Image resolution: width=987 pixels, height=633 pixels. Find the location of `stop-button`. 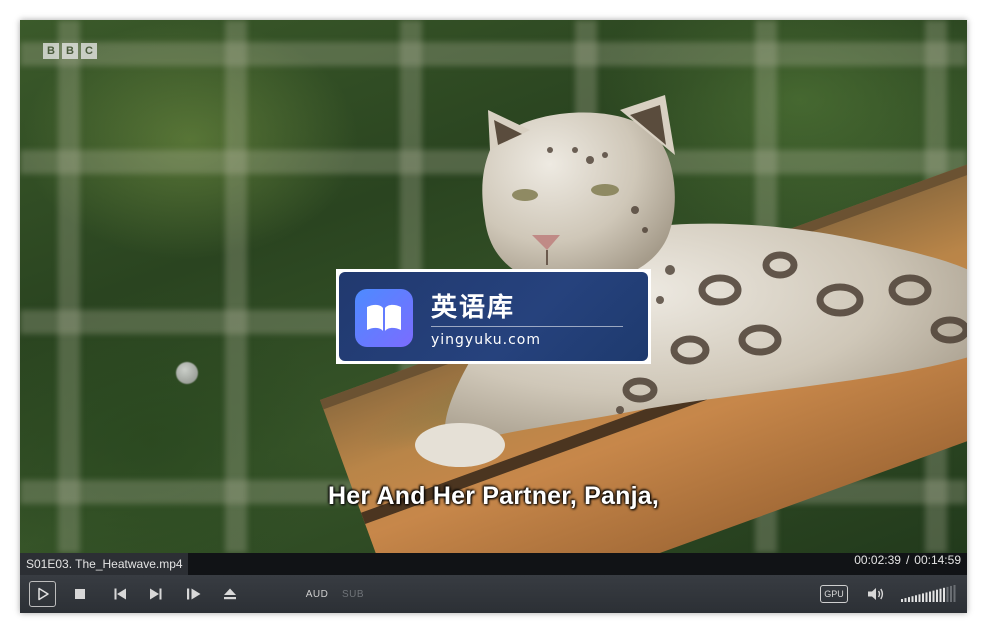

stop-button is located at coordinates (80, 594).